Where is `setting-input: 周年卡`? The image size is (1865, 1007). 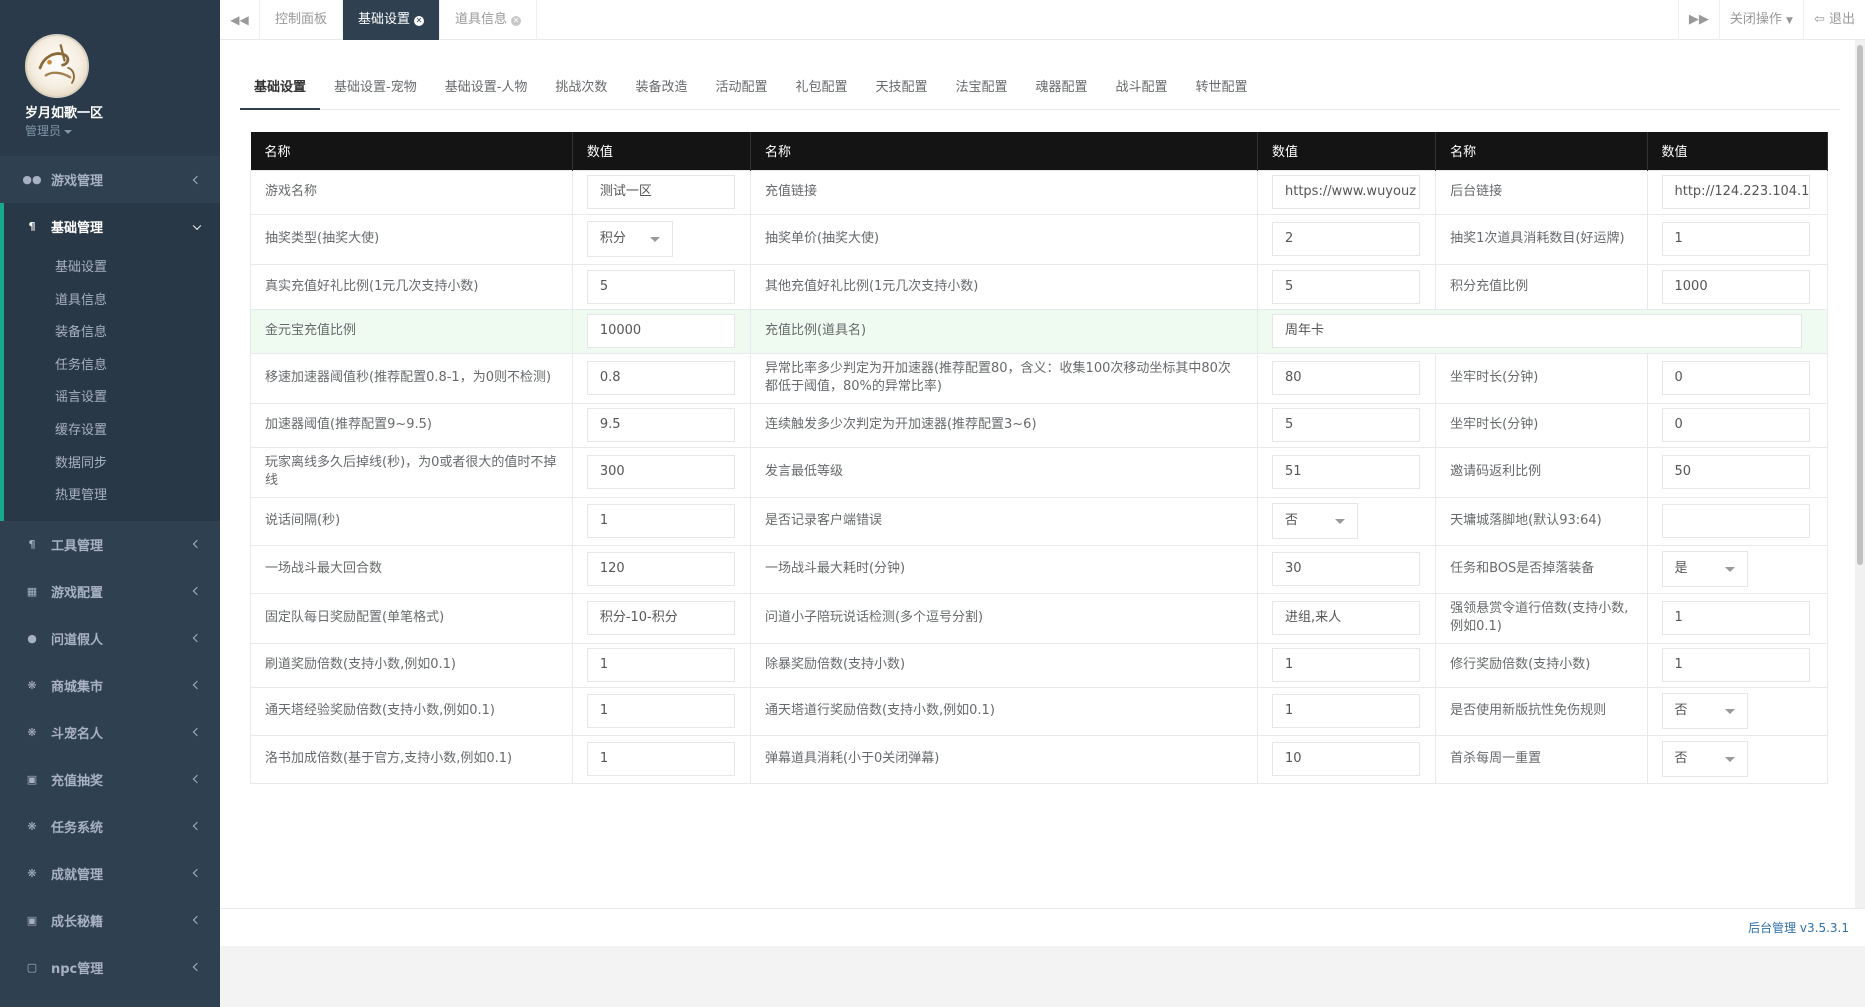 setting-input: 周年卡 is located at coordinates (1537, 331).